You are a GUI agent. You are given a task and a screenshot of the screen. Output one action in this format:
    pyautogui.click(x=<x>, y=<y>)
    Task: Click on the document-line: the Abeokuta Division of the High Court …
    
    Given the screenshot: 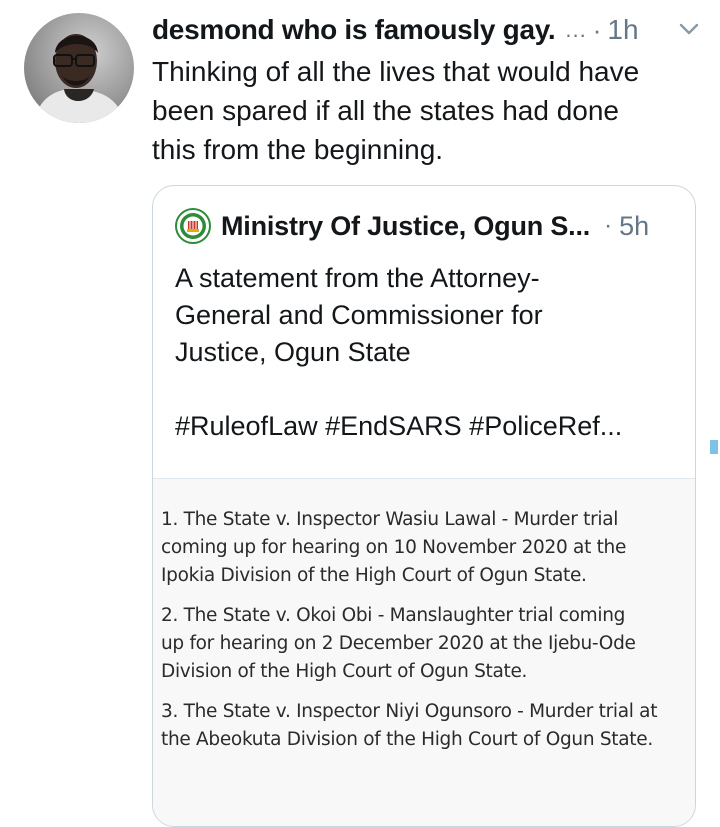 What is the action you would take?
    pyautogui.click(x=407, y=739)
    